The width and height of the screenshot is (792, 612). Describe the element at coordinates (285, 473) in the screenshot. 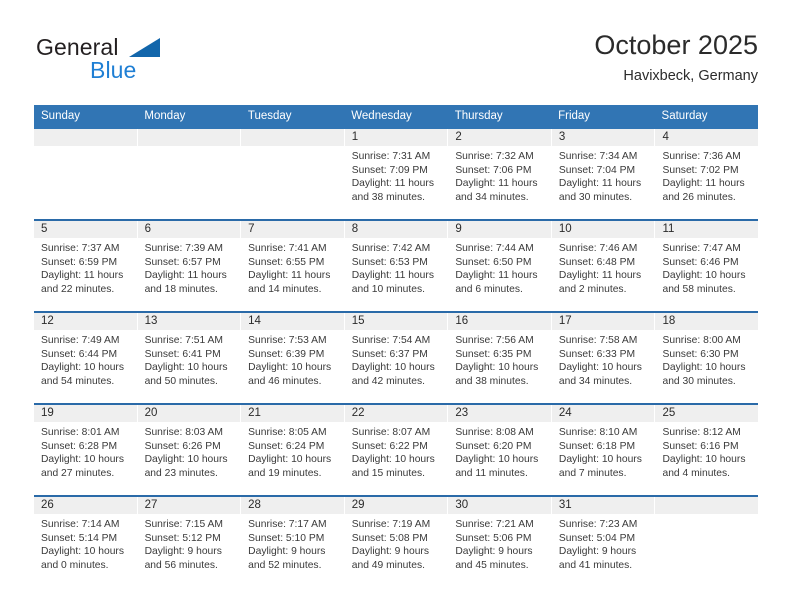

I see `daylight-text-line2: and 19 minutes.` at that location.